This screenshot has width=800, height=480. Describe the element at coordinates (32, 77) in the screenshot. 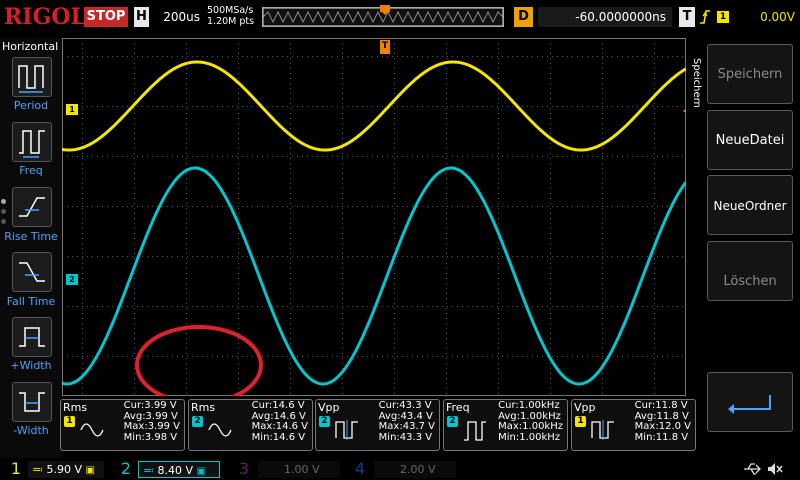

I see `period-button` at that location.